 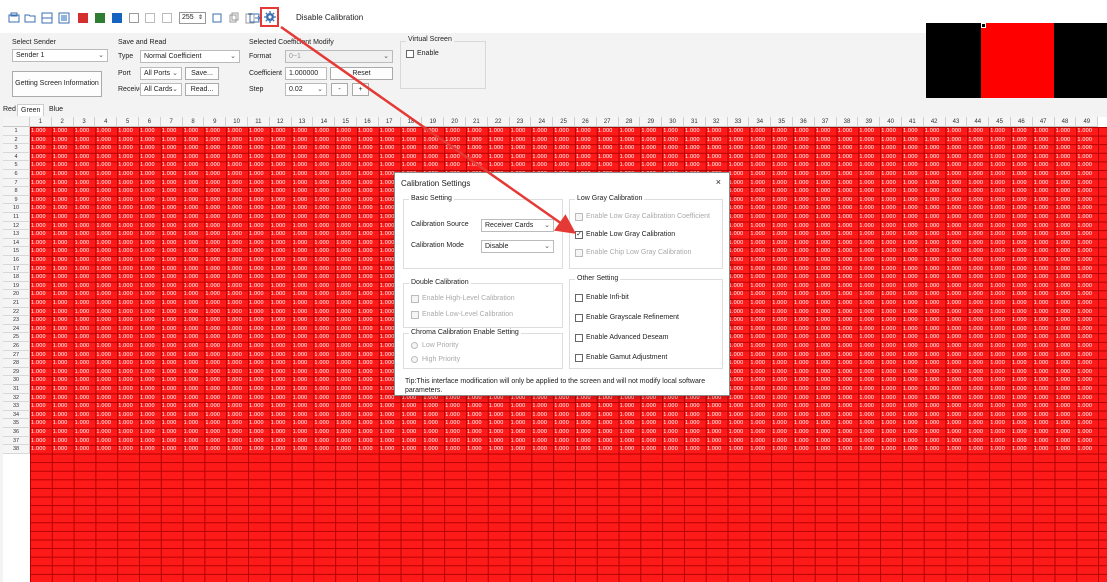 I want to click on high-priority-radio, so click(x=414, y=359).